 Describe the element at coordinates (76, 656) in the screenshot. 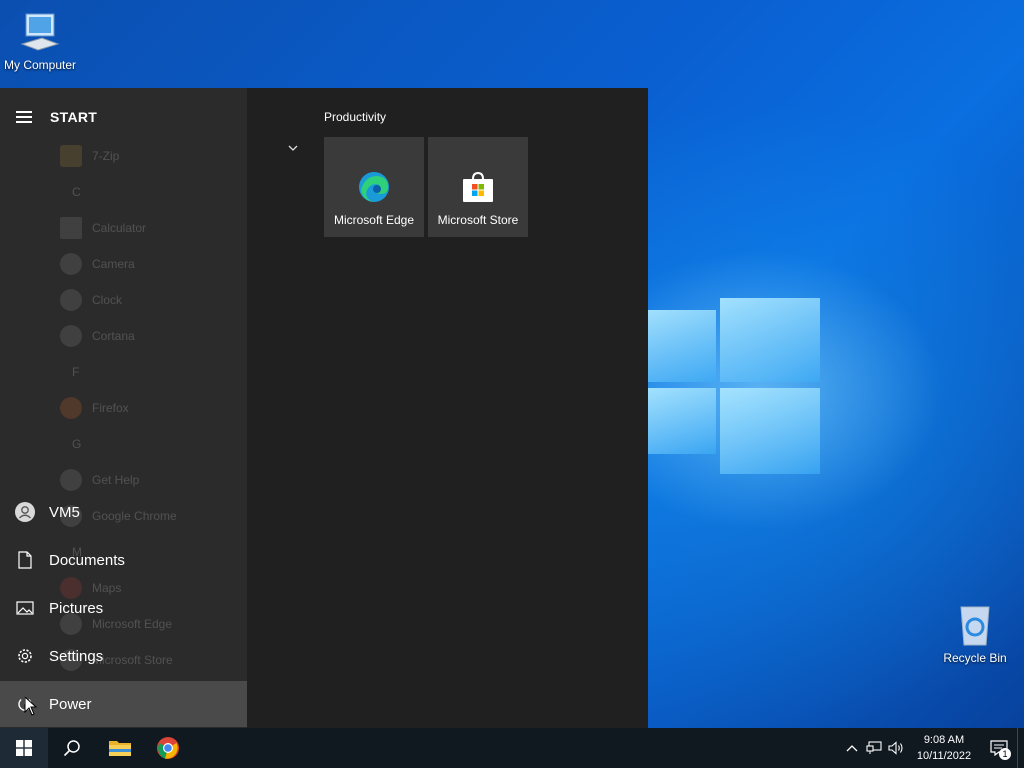

I see `sidebar-item-label: Settings` at that location.